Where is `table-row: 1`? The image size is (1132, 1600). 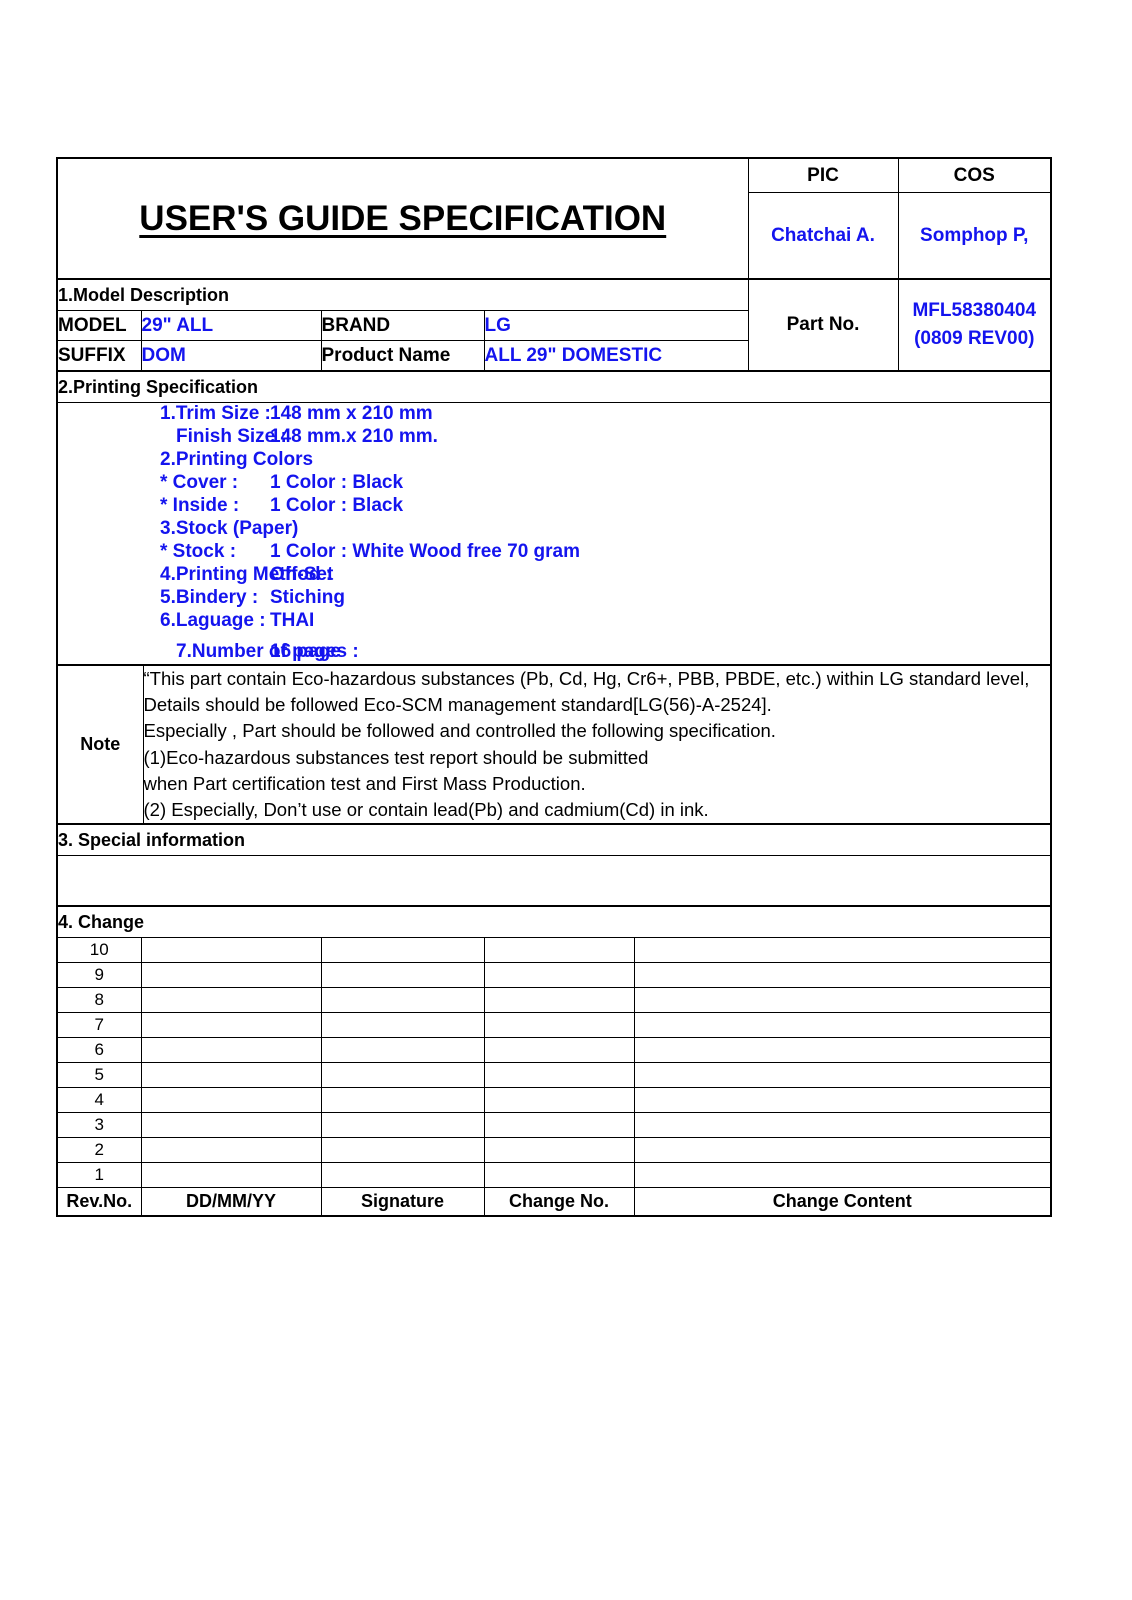 table-row: 1 is located at coordinates (554, 1175).